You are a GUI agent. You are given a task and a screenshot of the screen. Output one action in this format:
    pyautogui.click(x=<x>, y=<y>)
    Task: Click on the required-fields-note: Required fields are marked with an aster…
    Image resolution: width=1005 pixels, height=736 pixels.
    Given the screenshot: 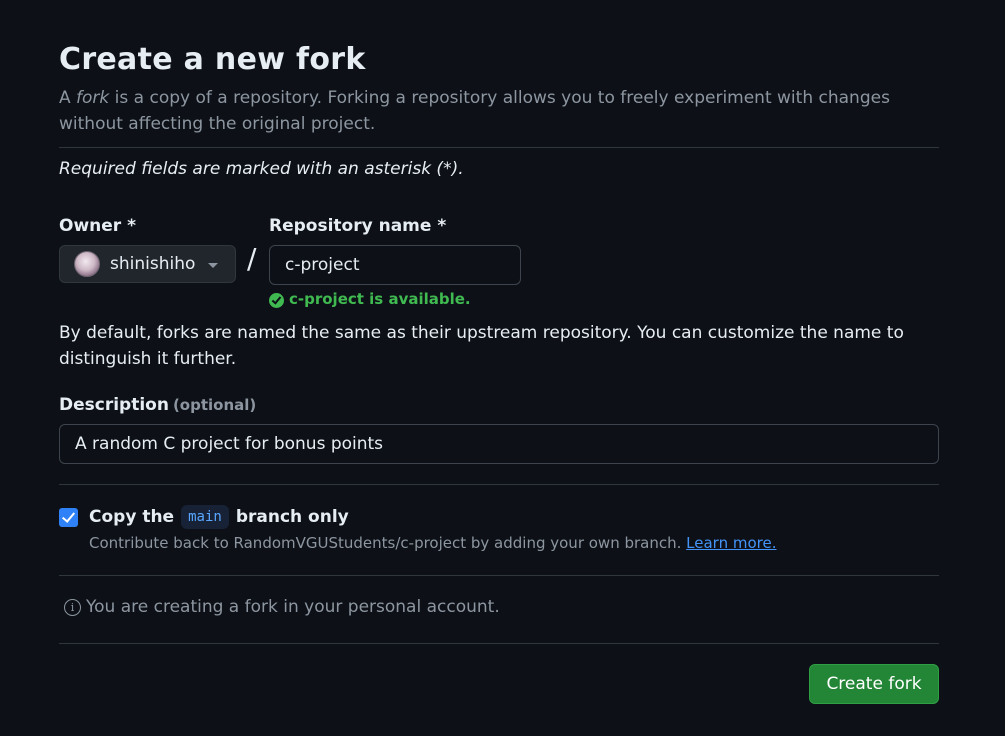 What is the action you would take?
    pyautogui.click(x=261, y=169)
    